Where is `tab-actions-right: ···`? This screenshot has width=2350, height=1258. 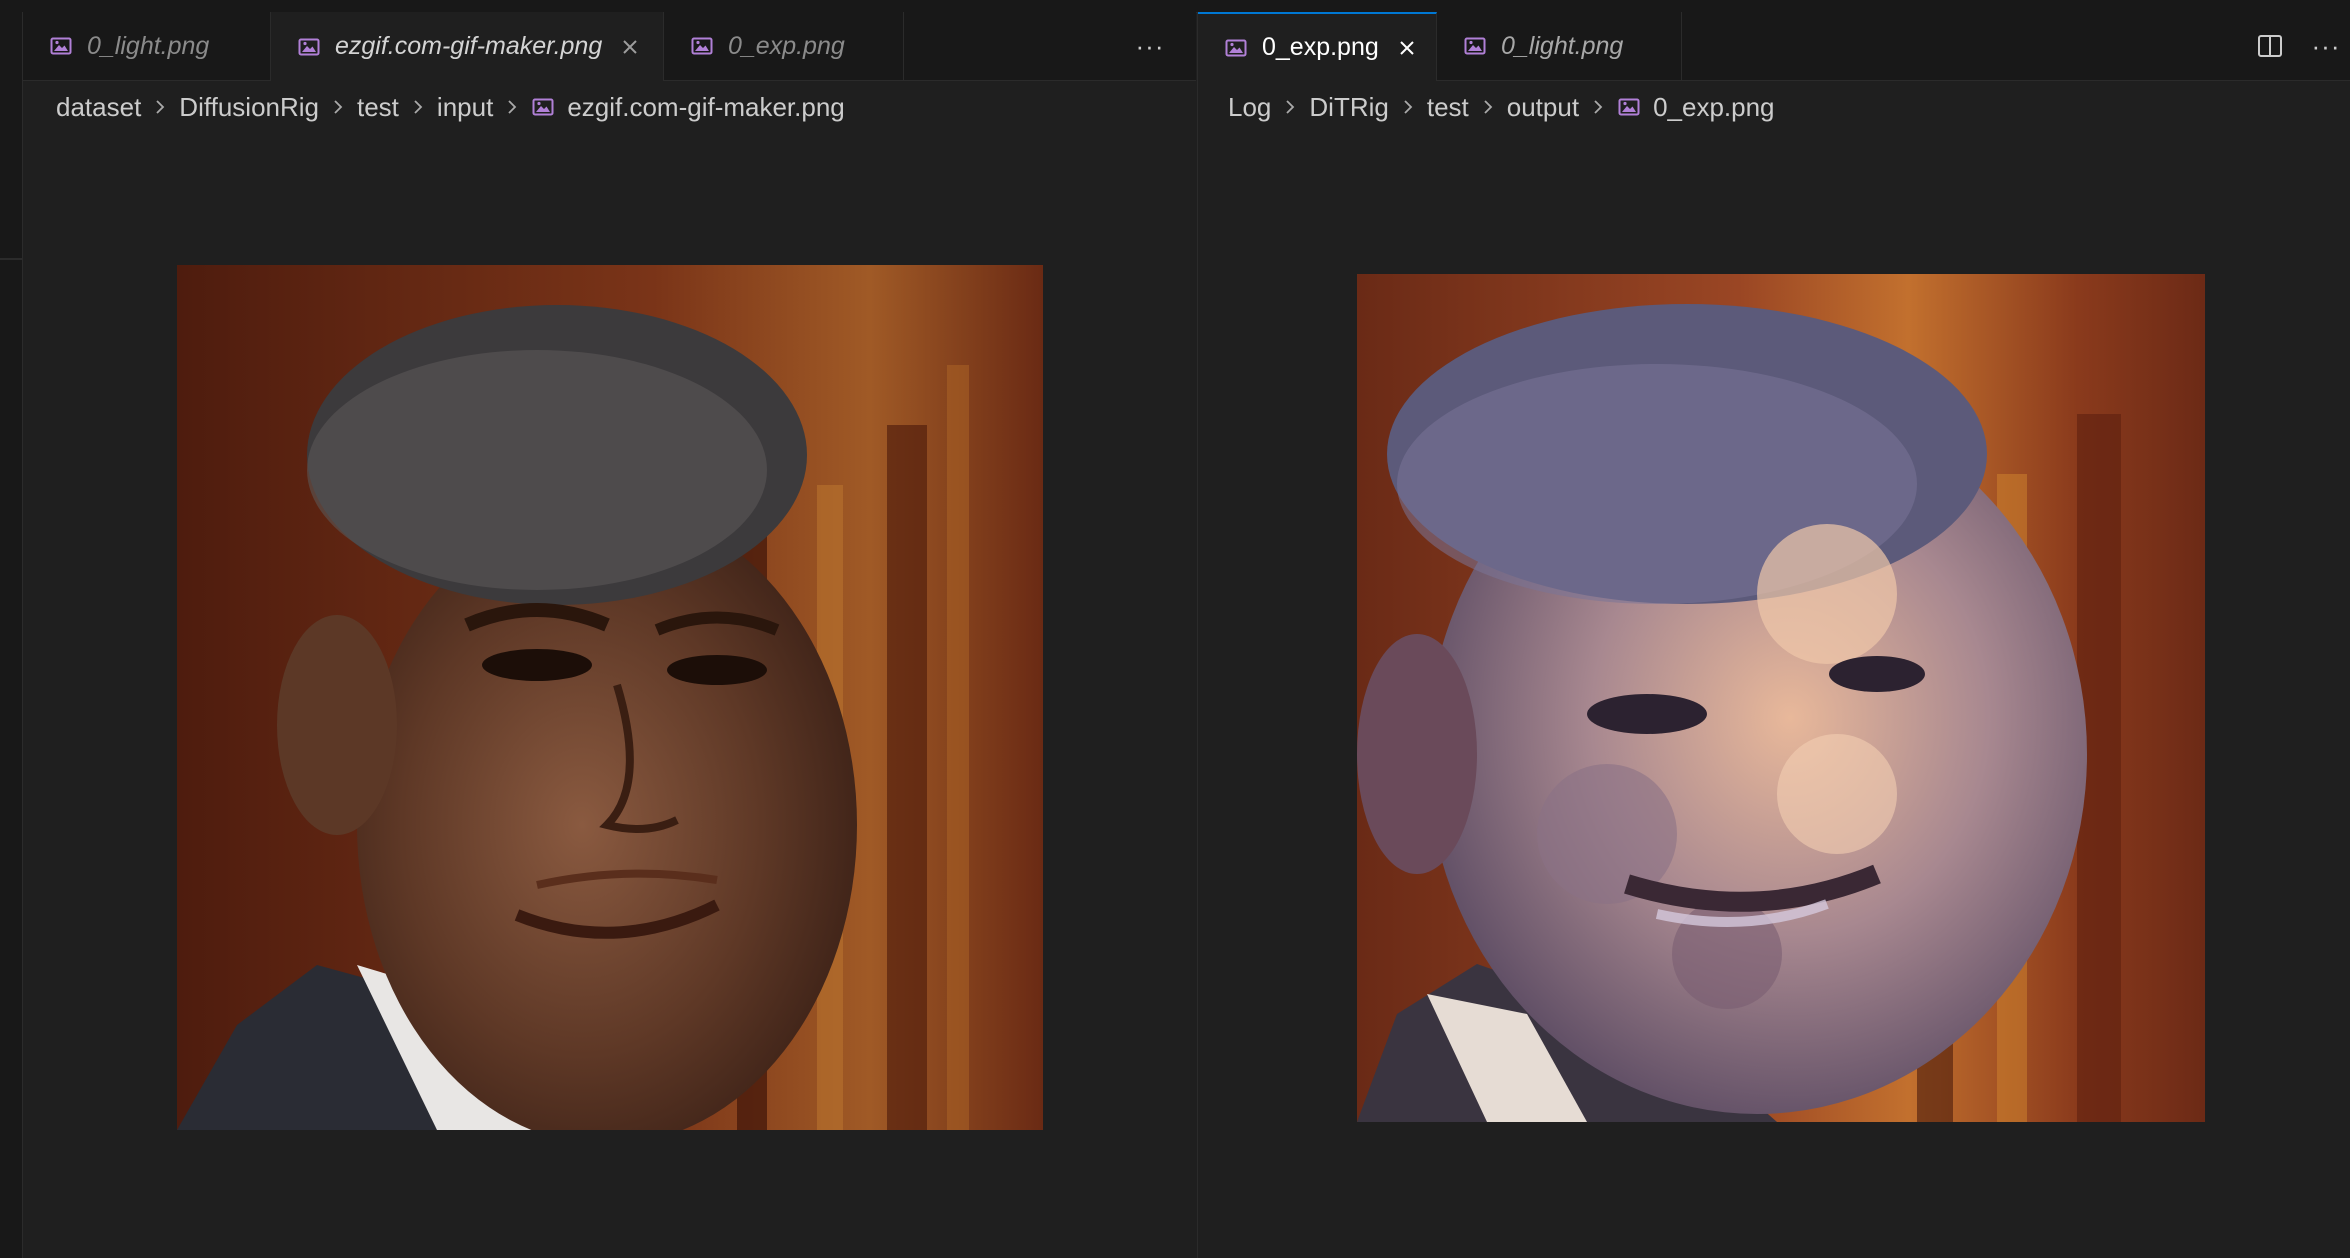
tab-actions-right: ··· is located at coordinates (2298, 46).